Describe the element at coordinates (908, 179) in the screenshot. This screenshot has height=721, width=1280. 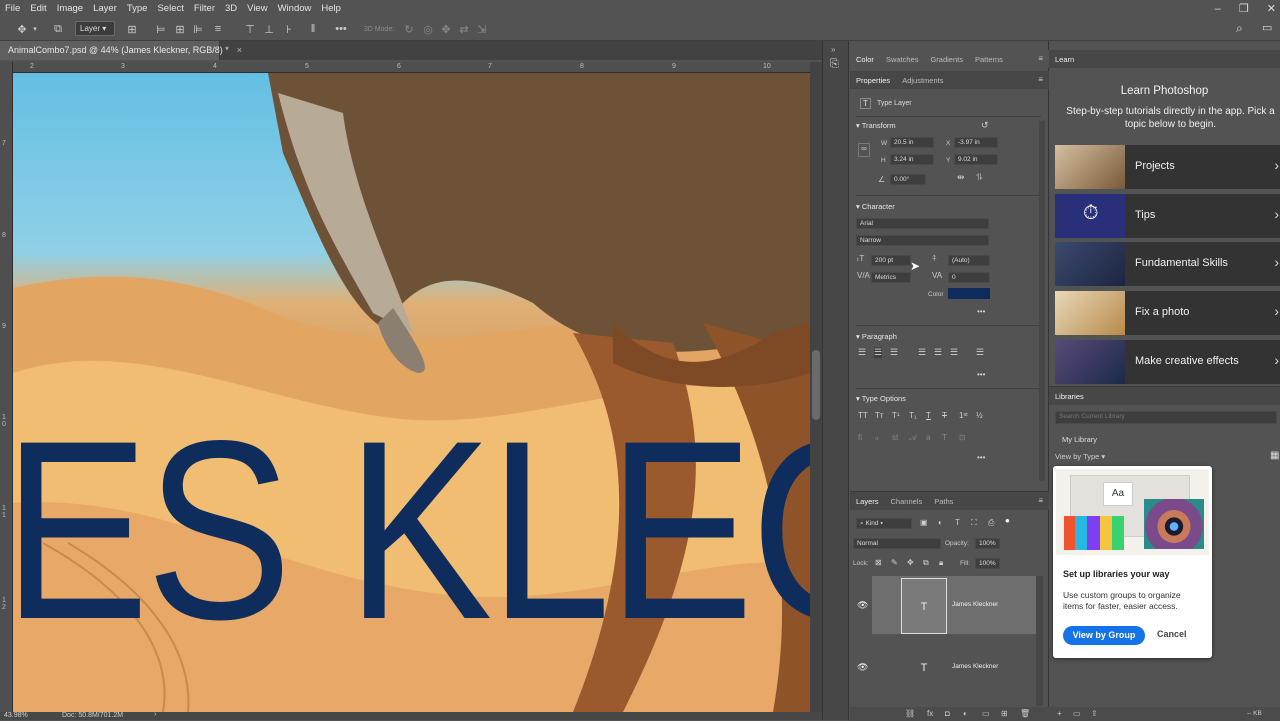
I see `angle-field: 0.00°` at that location.